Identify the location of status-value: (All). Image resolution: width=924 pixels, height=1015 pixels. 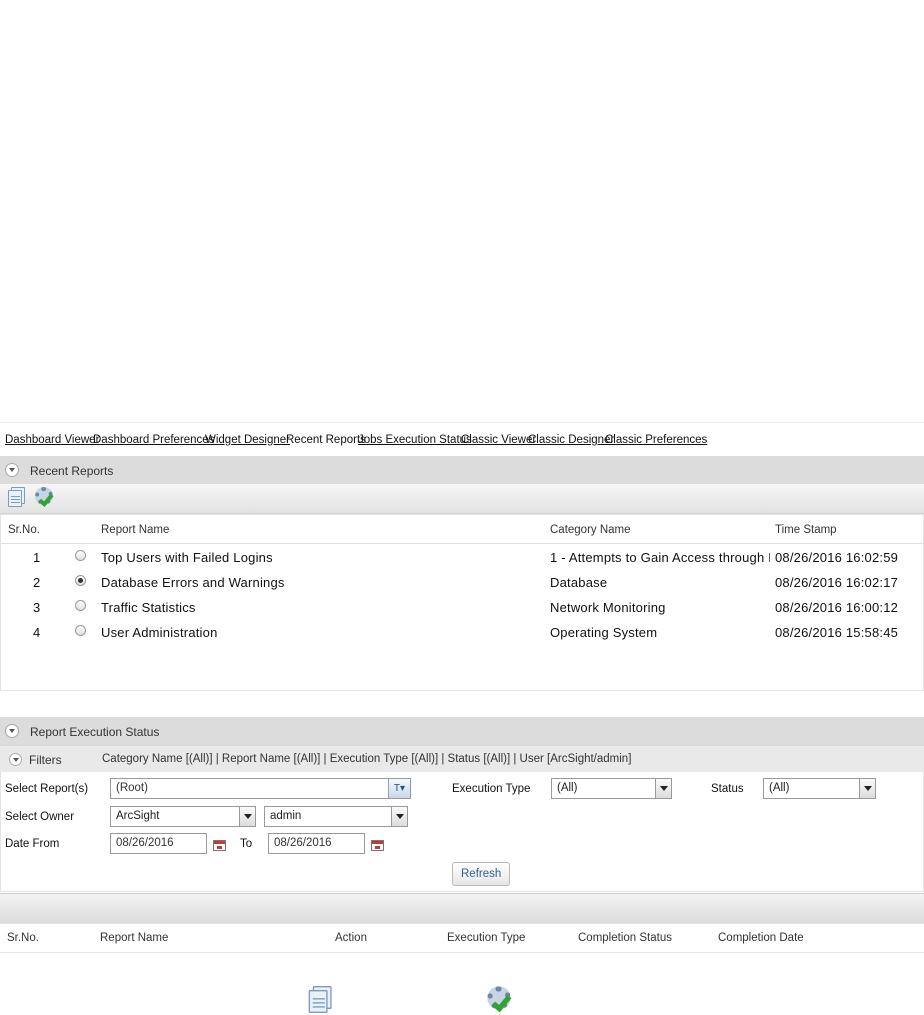
(779, 788).